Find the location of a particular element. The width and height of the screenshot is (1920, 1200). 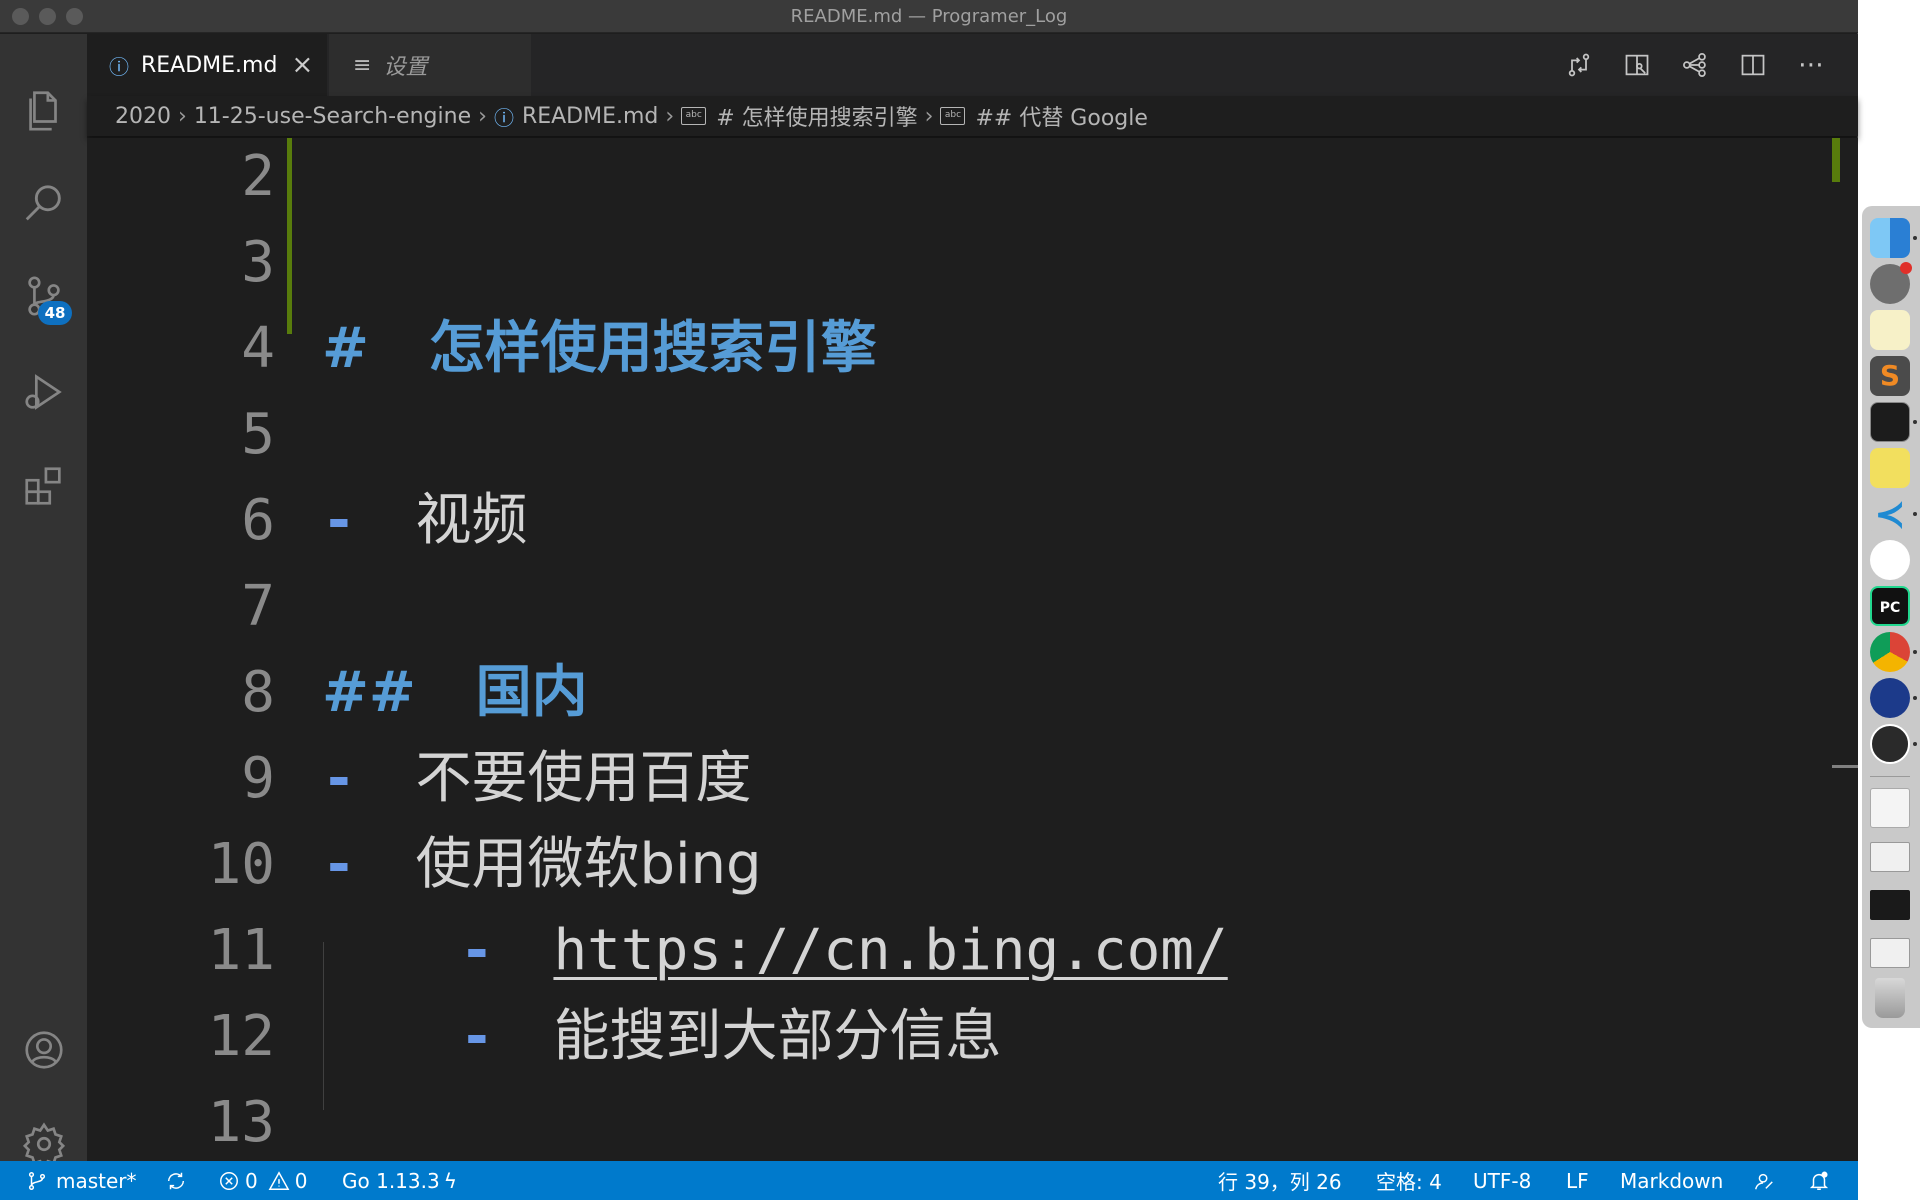

line-number: 6 is located at coordinates (258, 520).